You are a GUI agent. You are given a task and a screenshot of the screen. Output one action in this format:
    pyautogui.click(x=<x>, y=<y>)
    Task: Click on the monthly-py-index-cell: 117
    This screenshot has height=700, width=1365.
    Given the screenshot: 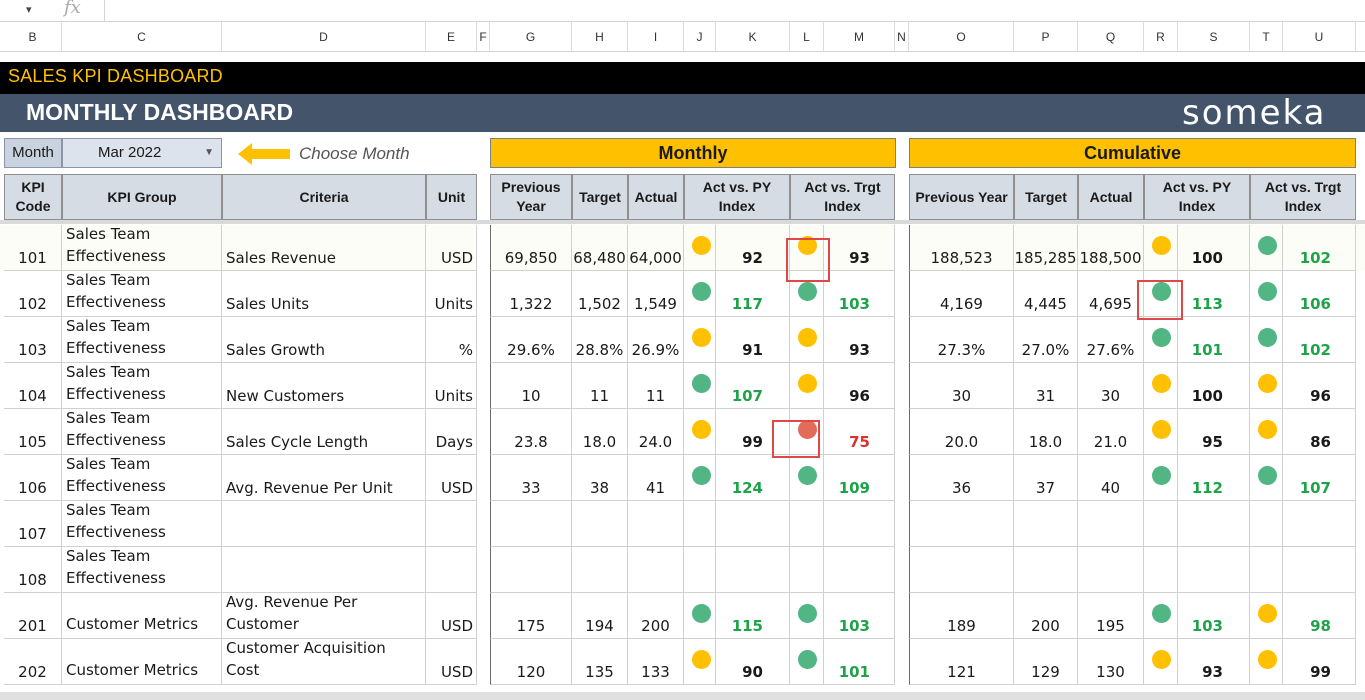 What is the action you would take?
    pyautogui.click(x=753, y=294)
    